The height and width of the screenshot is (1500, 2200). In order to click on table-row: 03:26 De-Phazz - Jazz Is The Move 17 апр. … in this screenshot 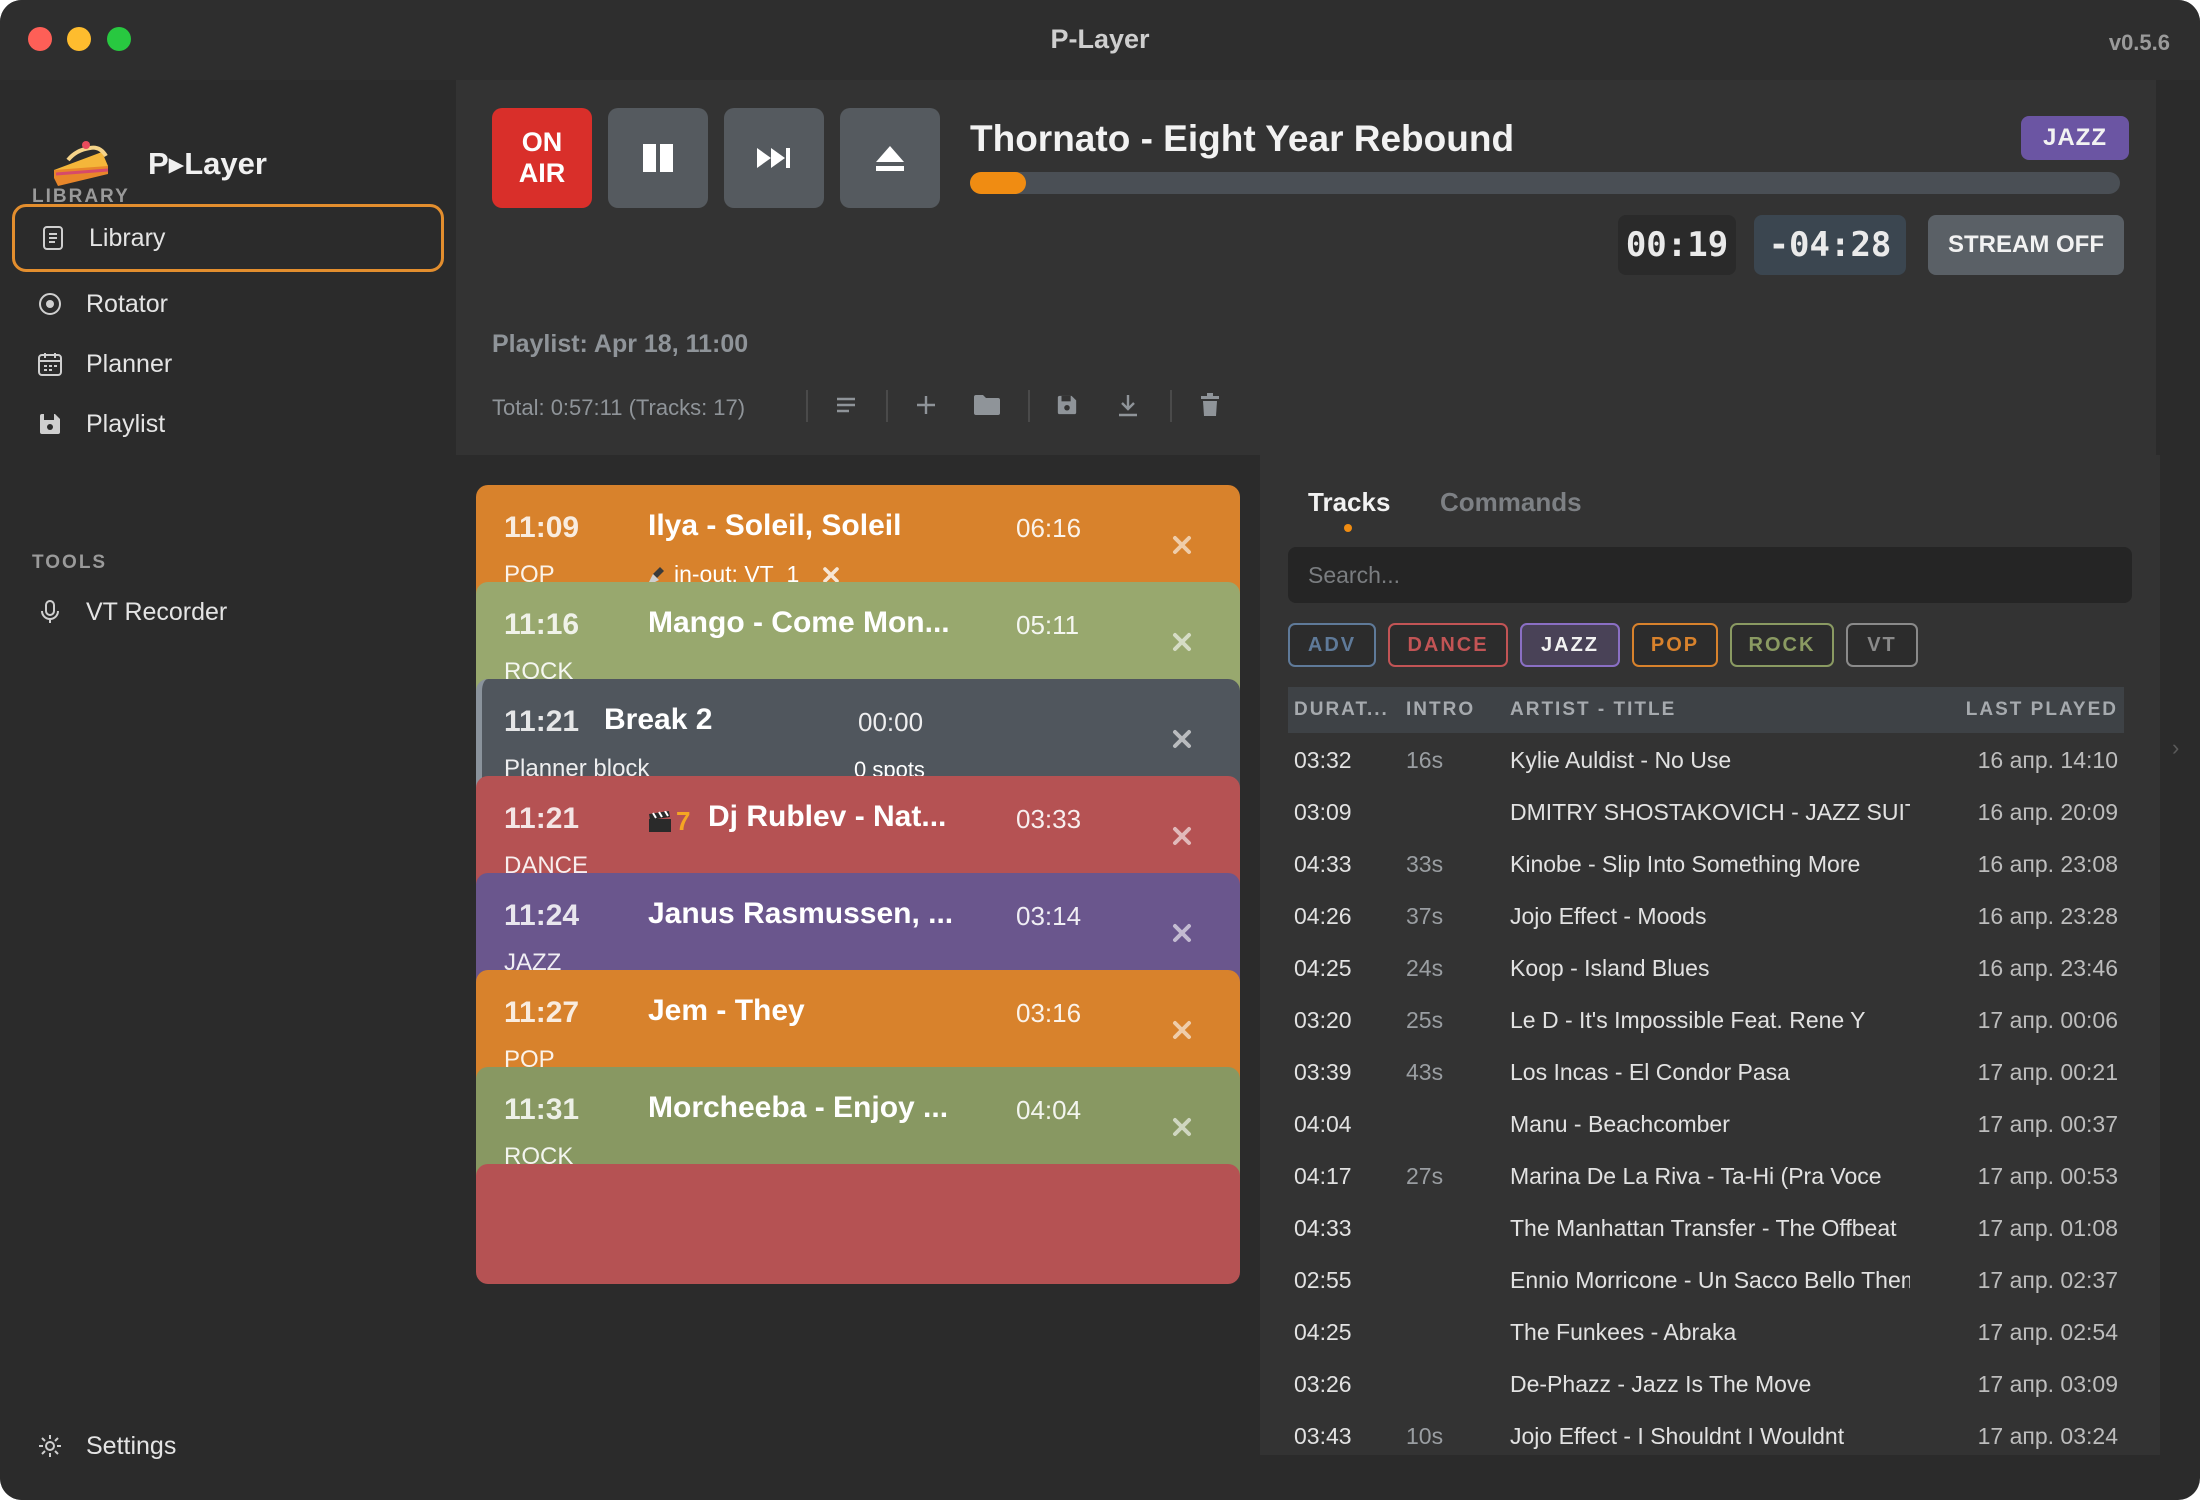, I will do `click(1706, 1383)`.